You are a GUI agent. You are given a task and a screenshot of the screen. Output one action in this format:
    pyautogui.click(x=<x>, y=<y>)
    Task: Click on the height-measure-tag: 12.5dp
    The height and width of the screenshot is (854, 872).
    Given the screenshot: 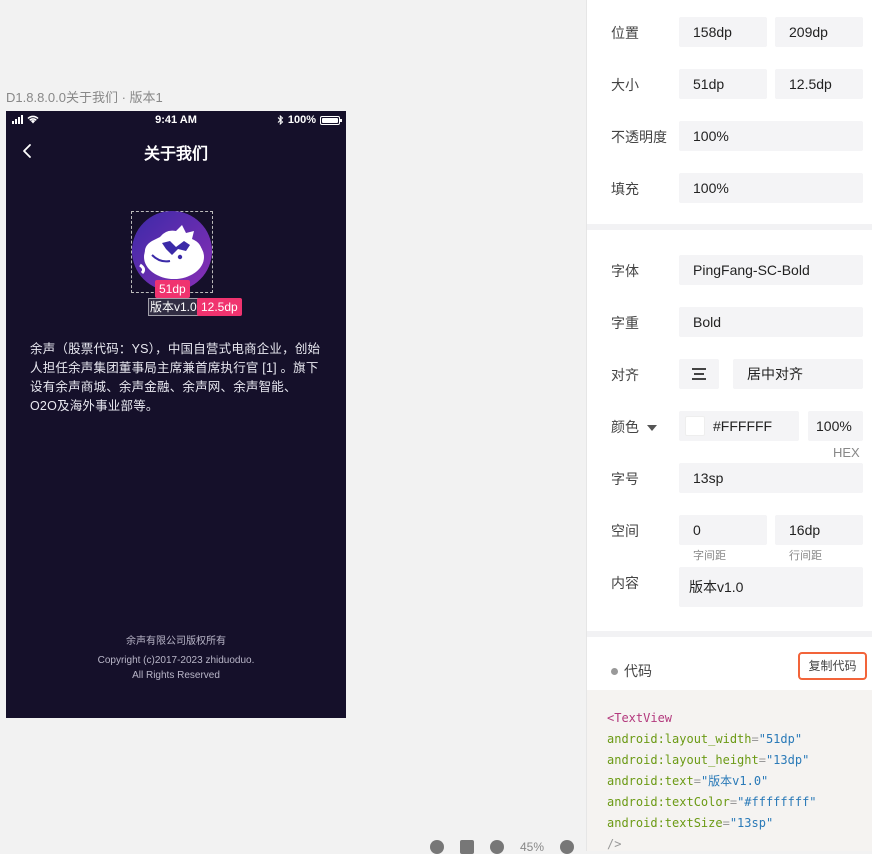 What is the action you would take?
    pyautogui.click(x=219, y=307)
    